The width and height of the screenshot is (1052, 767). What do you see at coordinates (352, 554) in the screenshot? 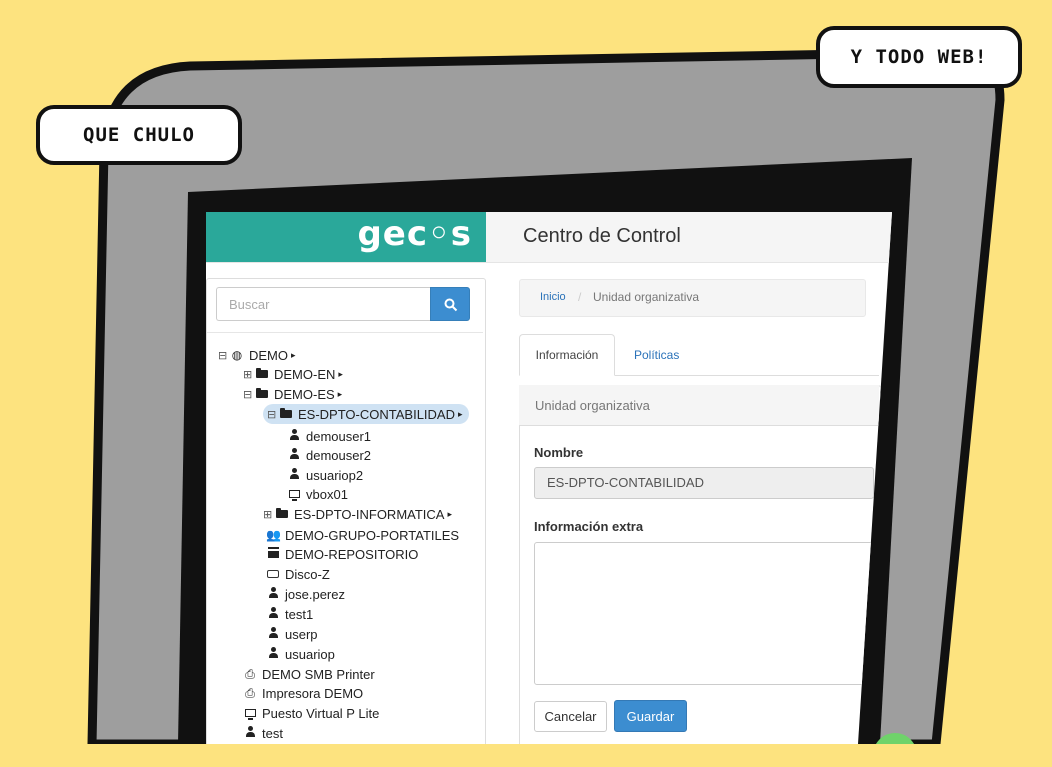
I see `tree-node-label: DEMO-REPOSITORIO` at bounding box center [352, 554].